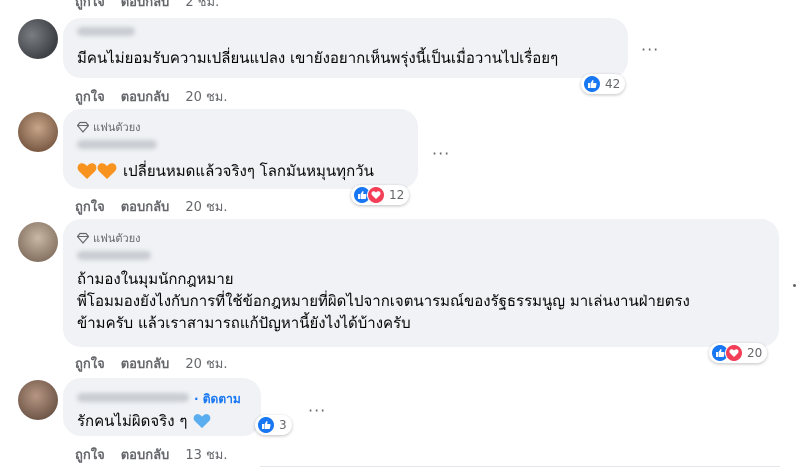  What do you see at coordinates (603, 84) in the screenshot?
I see `reaction-summary: 42` at bounding box center [603, 84].